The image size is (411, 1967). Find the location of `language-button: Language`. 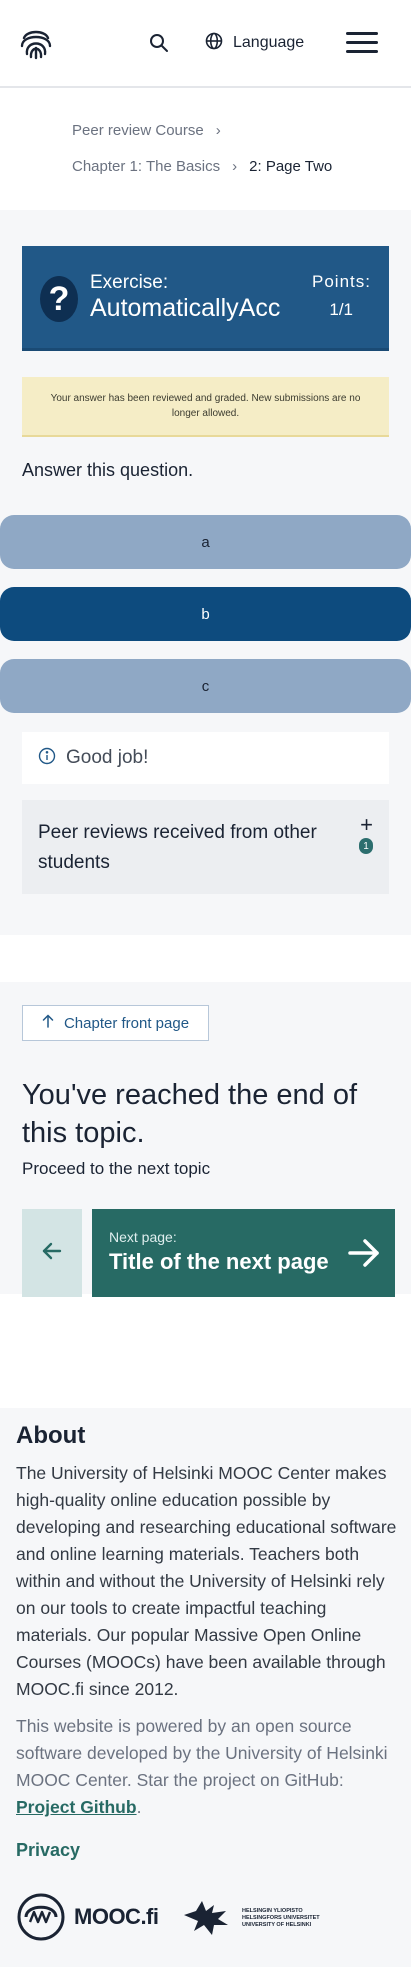

language-button: Language is located at coordinates (254, 43).